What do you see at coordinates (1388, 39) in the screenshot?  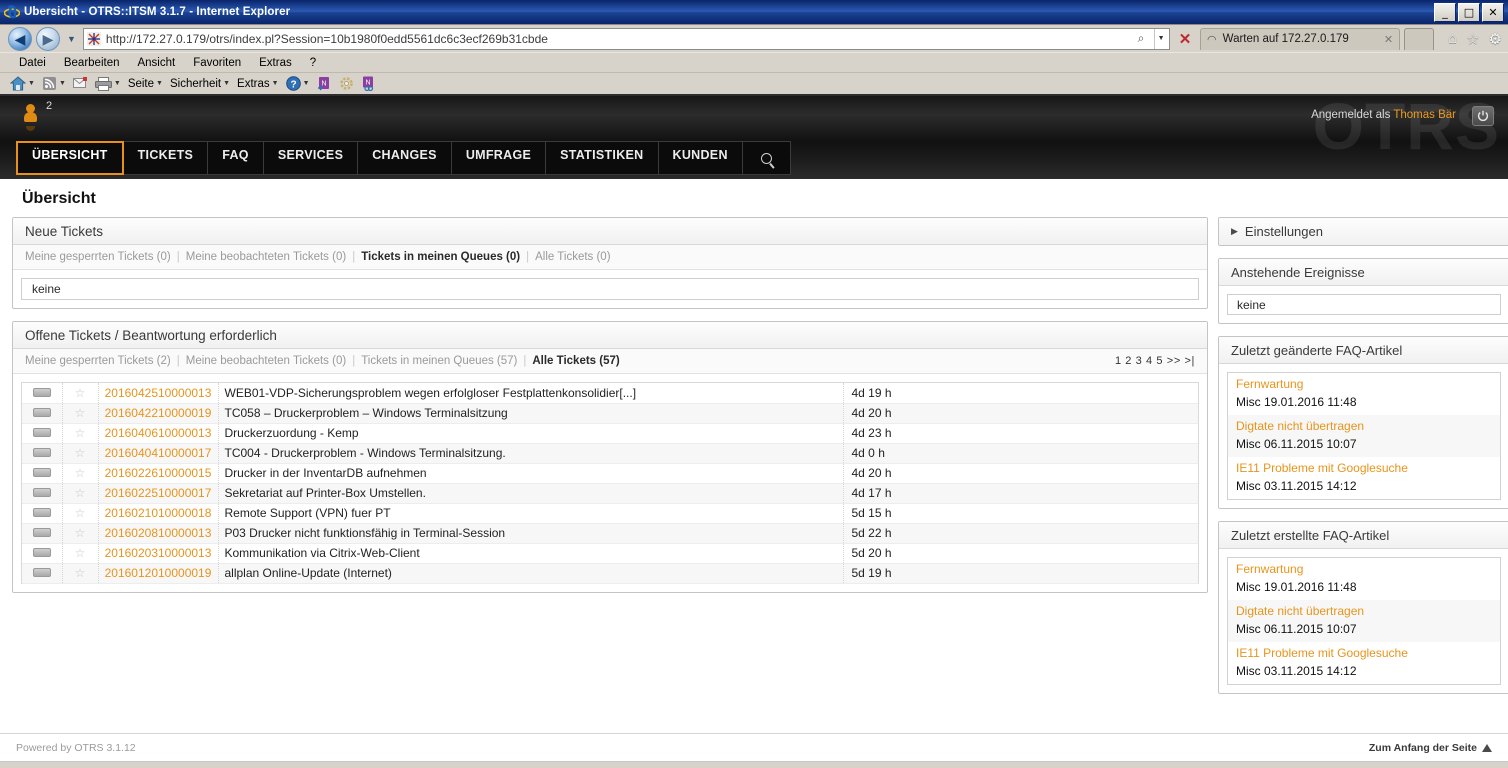 I see `tab-close-icon: ✕` at bounding box center [1388, 39].